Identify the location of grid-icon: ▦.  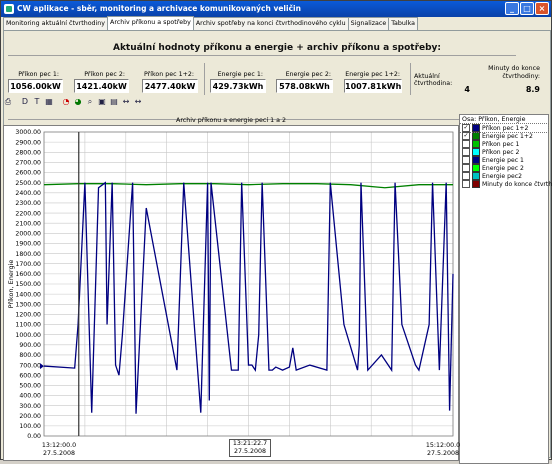
(49, 102).